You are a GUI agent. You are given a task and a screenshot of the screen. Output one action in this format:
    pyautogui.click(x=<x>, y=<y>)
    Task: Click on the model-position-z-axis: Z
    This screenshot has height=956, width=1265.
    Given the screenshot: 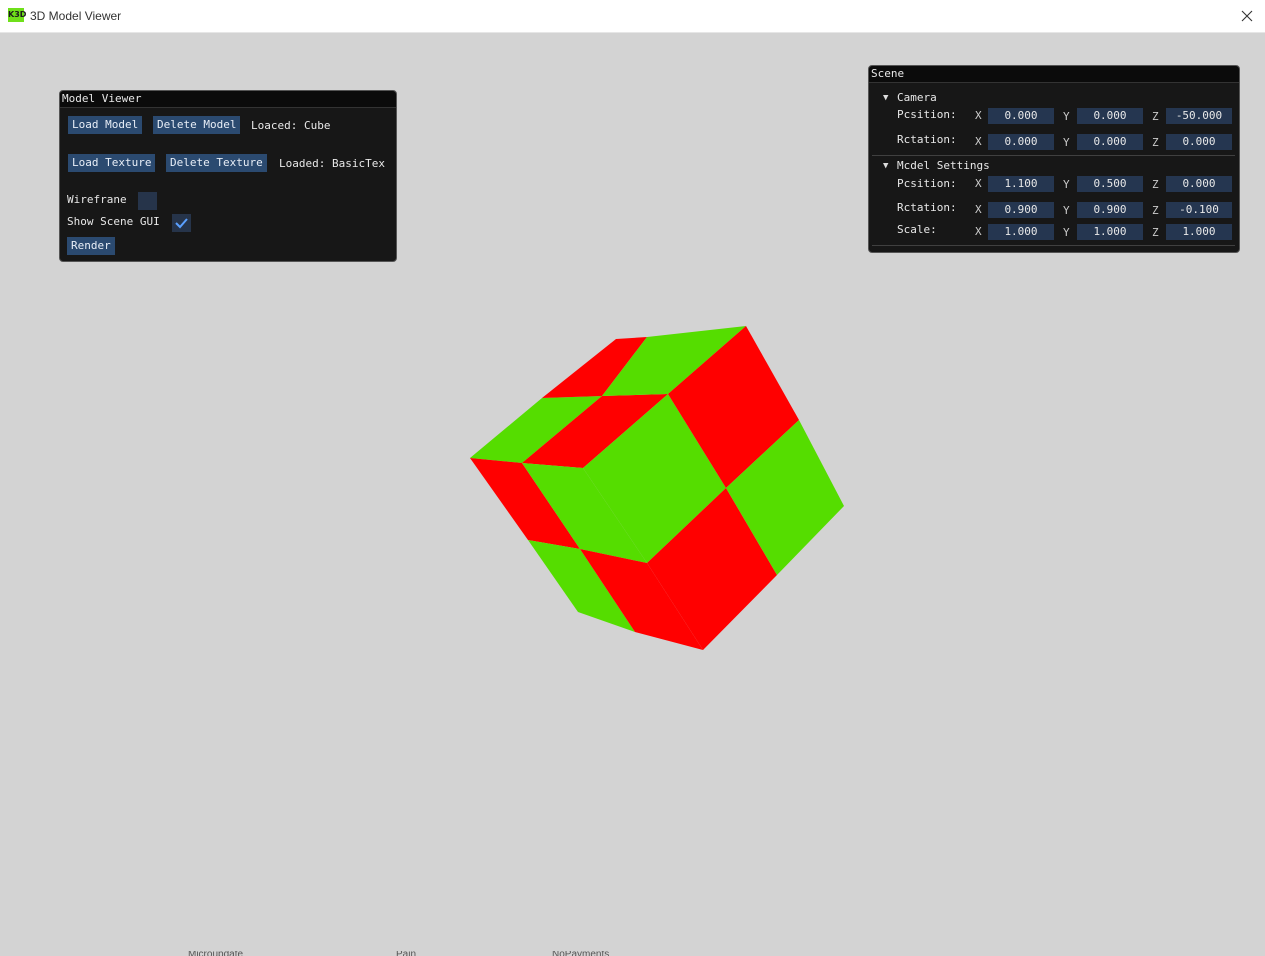 What is the action you would take?
    pyautogui.click(x=1155, y=184)
    